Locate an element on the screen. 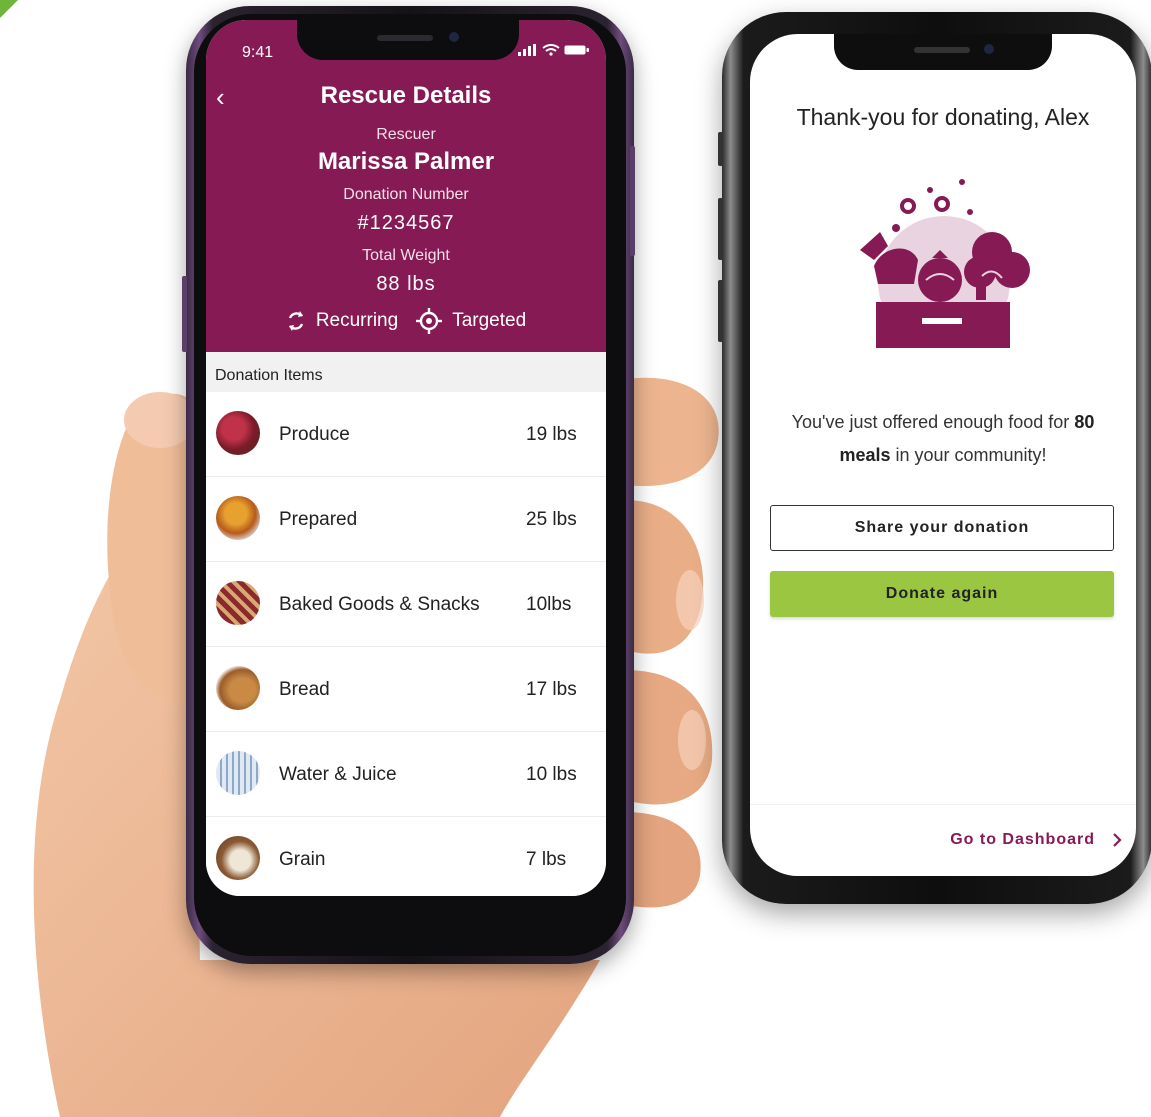 This screenshot has width=1151, height=1117. impact-meals-count: 80 is located at coordinates (1084, 422).